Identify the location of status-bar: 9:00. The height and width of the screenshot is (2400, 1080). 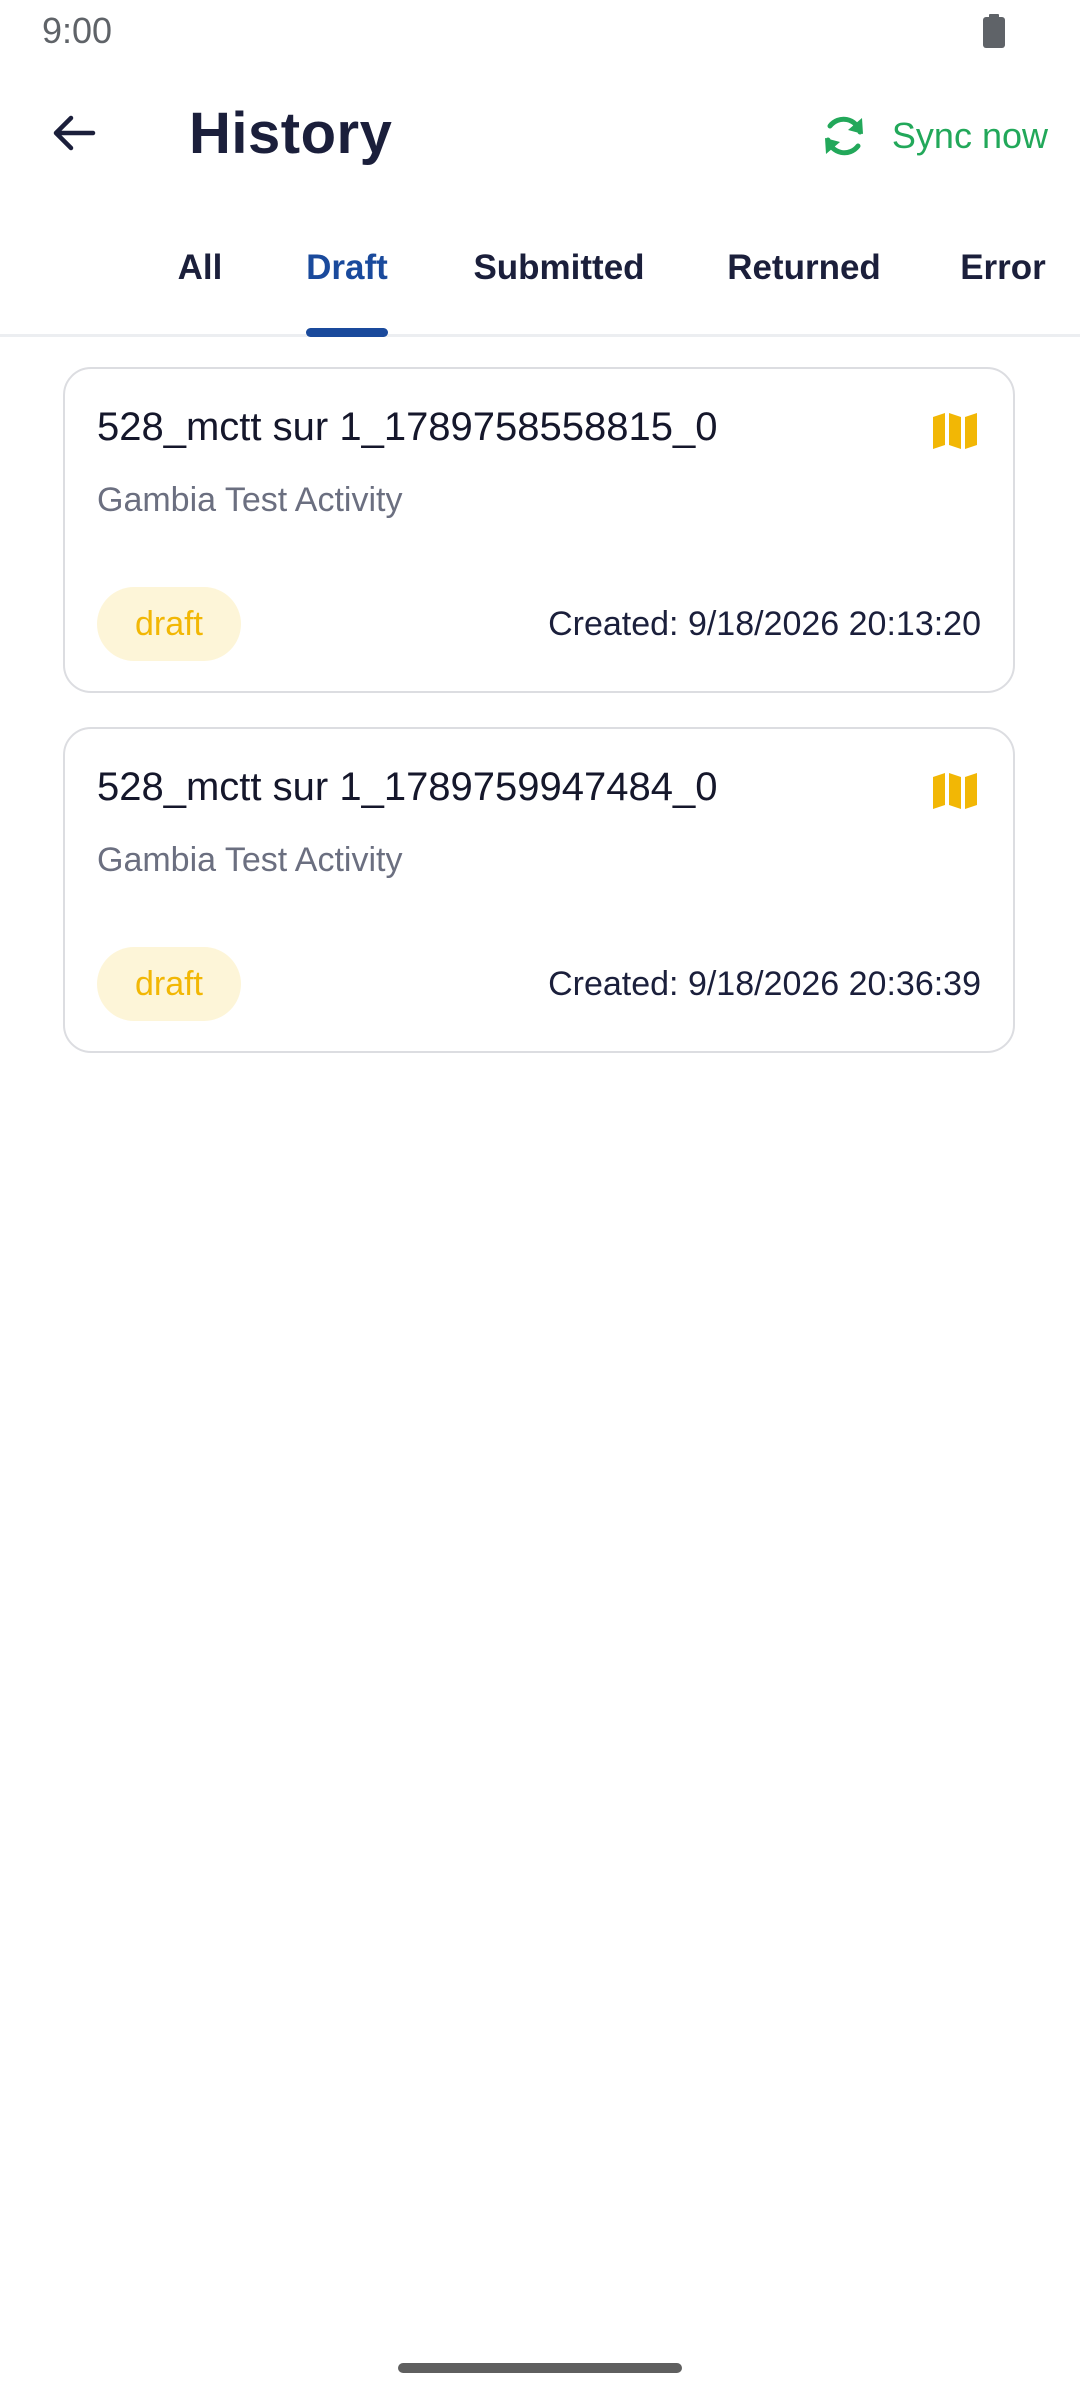
(540, 32).